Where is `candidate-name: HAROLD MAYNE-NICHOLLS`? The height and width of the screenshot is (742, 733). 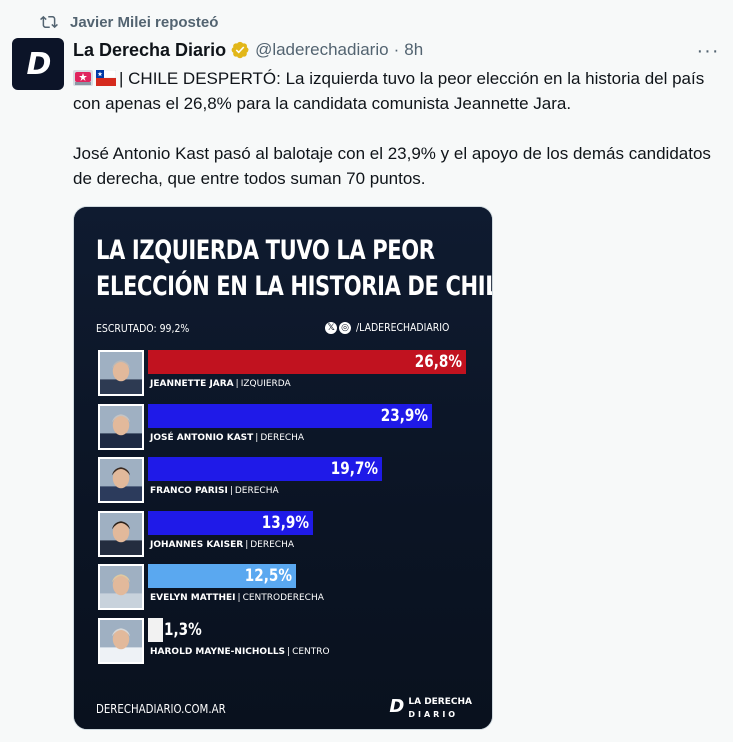
candidate-name: HAROLD MAYNE-NICHOLLS is located at coordinates (218, 651).